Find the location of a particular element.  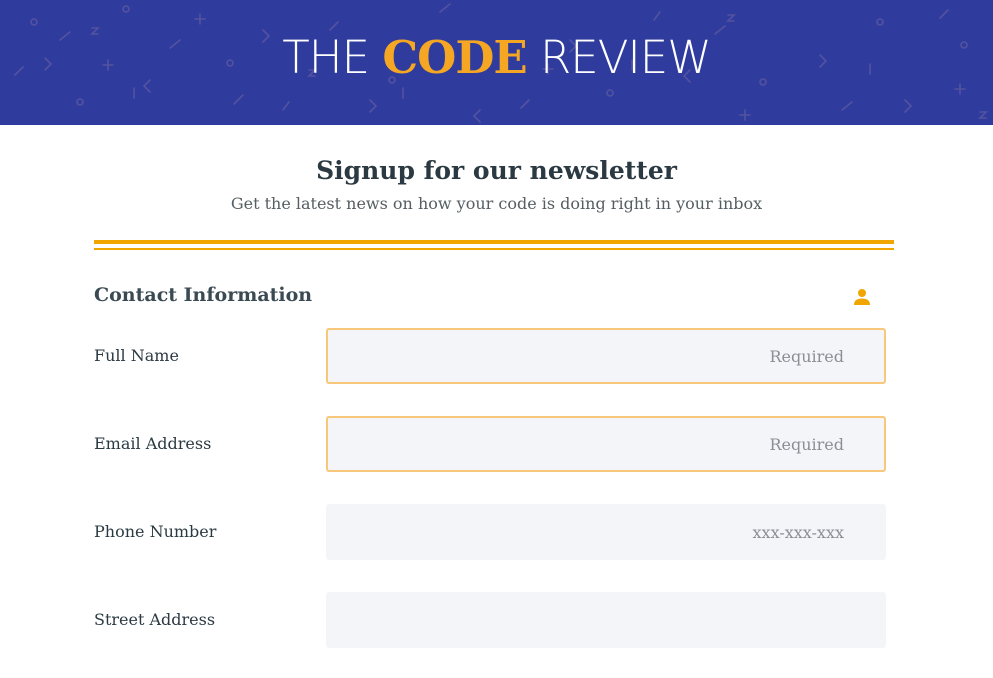

email-address-label: Email Address is located at coordinates (153, 443).